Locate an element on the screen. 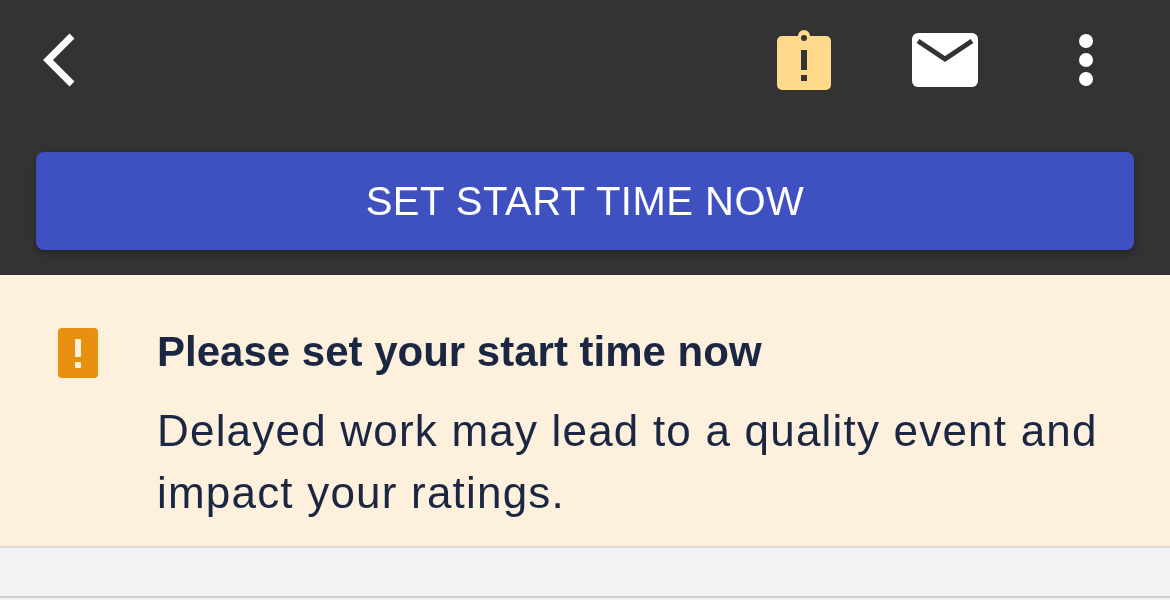 The height and width of the screenshot is (600, 1170). warning-icon is located at coordinates (78, 353).